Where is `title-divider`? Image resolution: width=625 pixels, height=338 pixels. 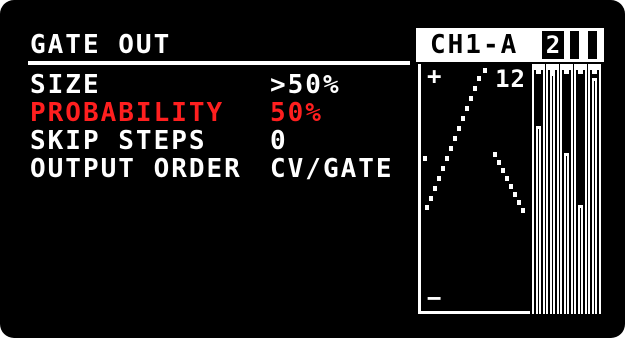
title-divider is located at coordinates (219, 63).